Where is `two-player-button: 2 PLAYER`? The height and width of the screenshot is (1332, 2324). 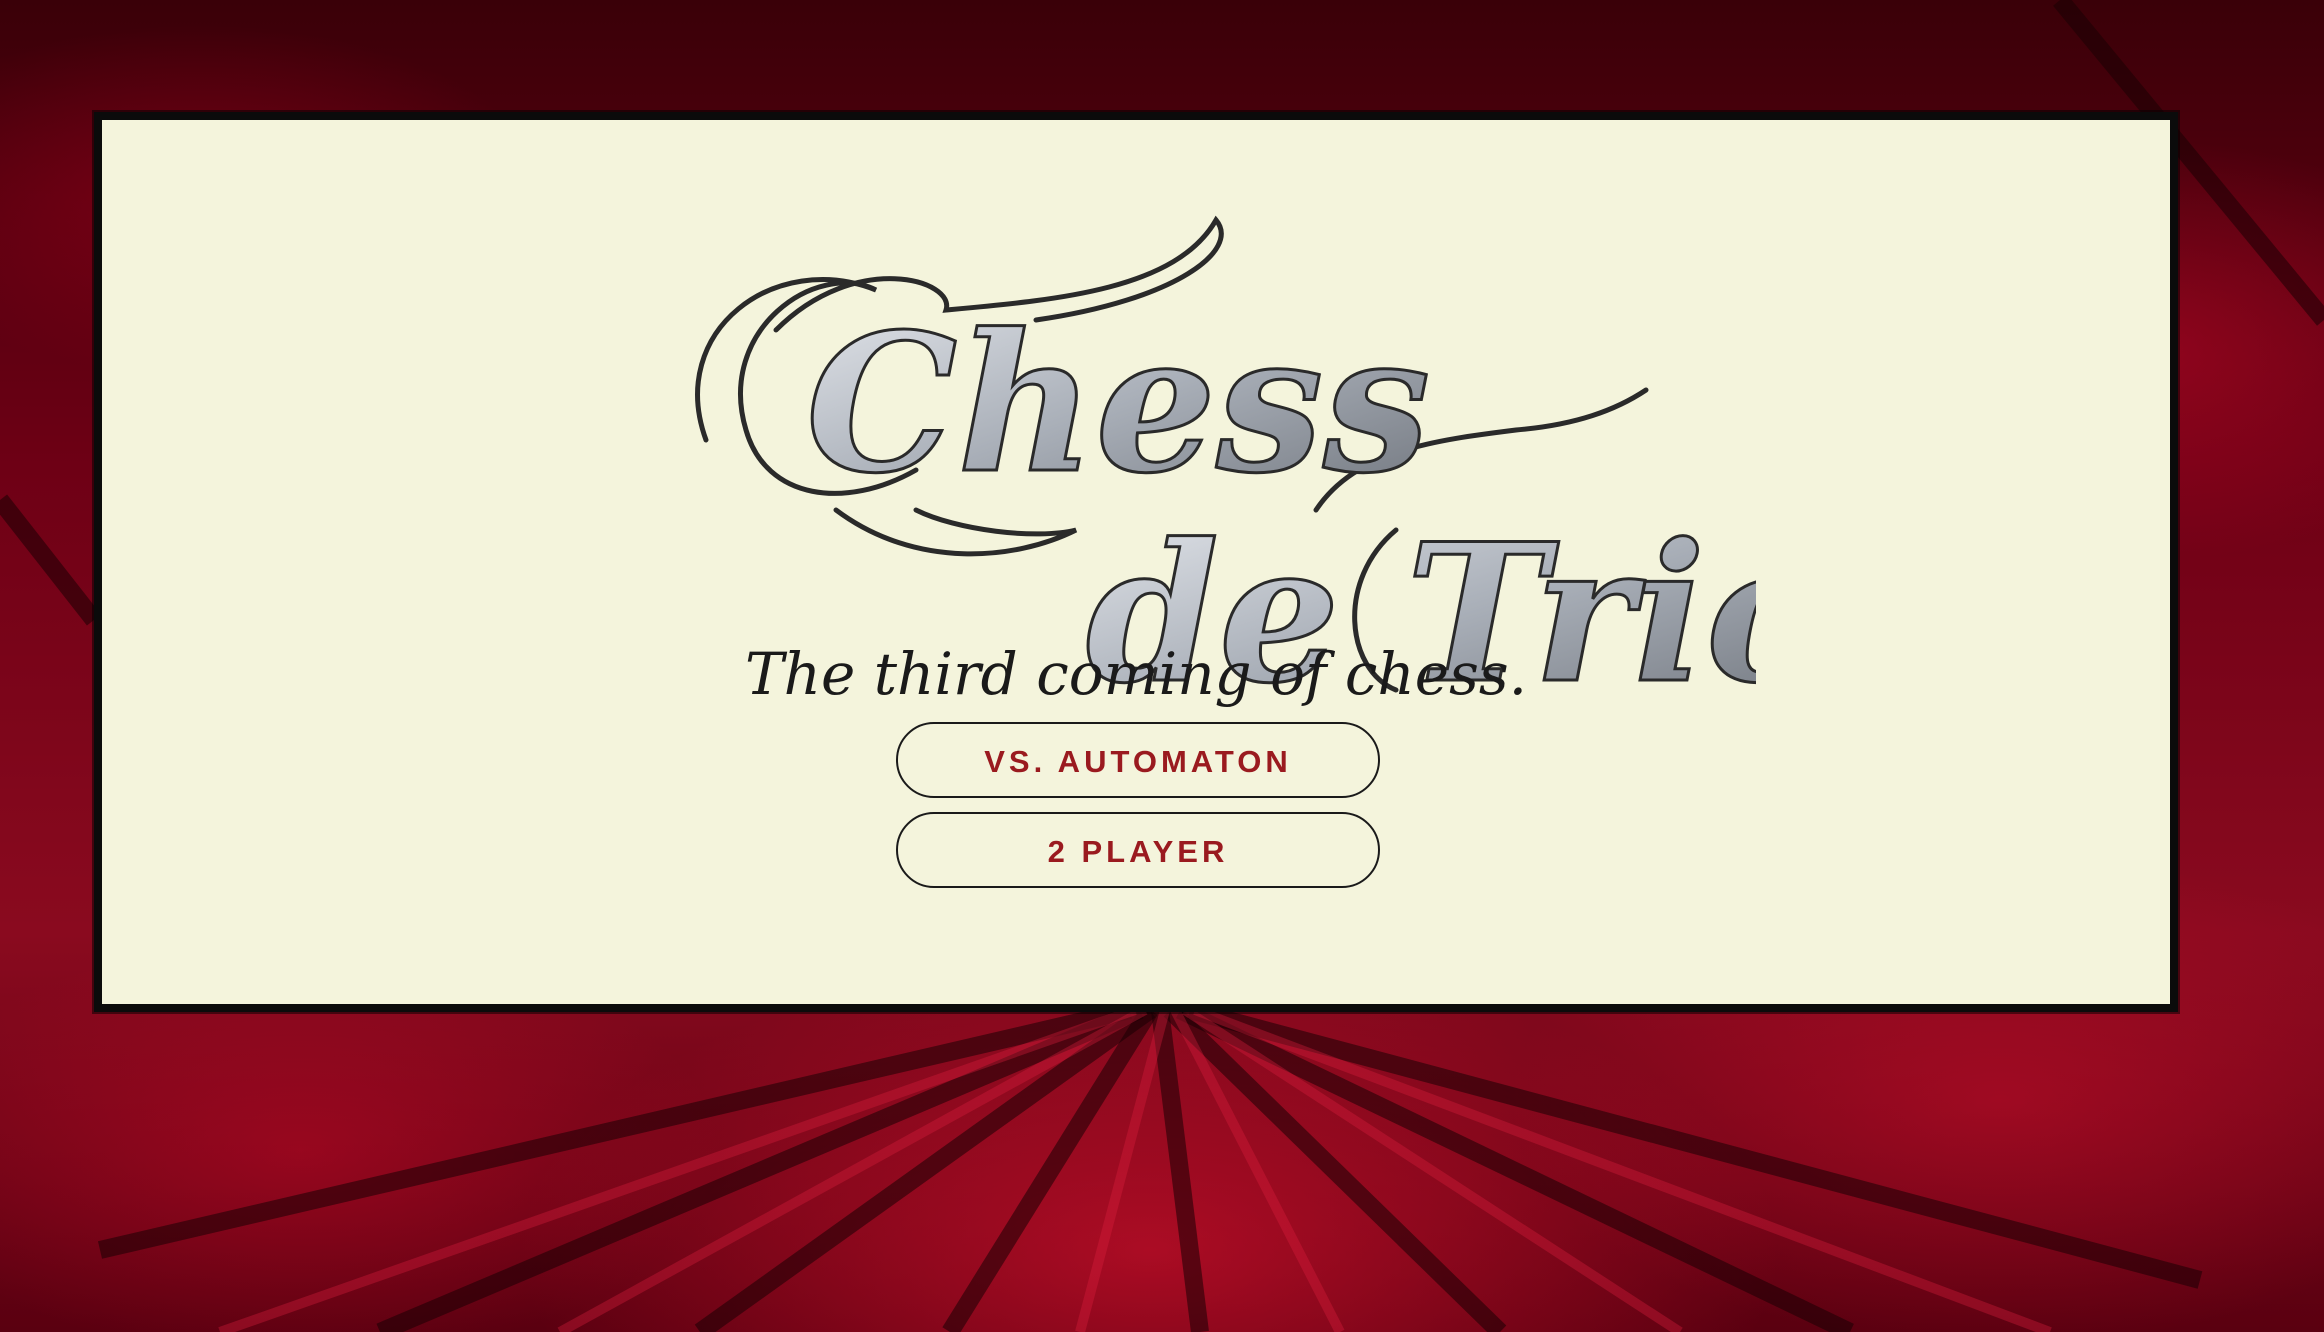
two-player-button: 2 PLAYER is located at coordinates (1138, 850).